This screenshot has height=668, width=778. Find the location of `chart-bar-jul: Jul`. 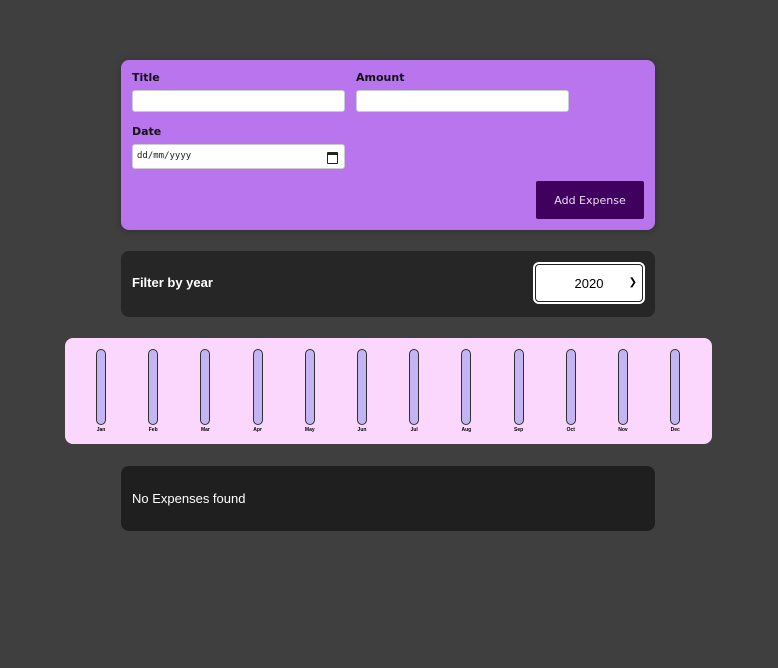

chart-bar-jul: Jul is located at coordinates (414, 392).